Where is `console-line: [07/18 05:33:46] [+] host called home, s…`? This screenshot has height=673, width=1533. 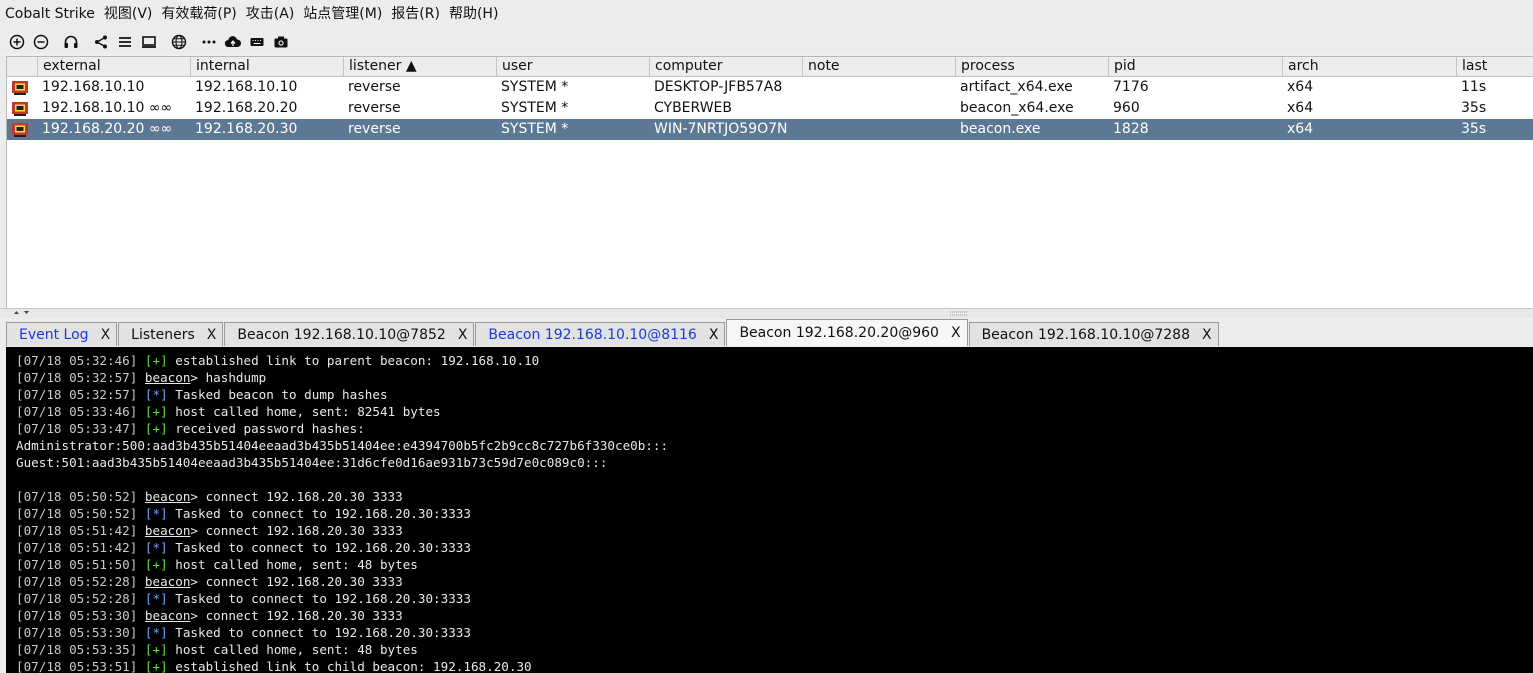 console-line: [07/18 05:33:46] [+] host called home, s… is located at coordinates (774, 411).